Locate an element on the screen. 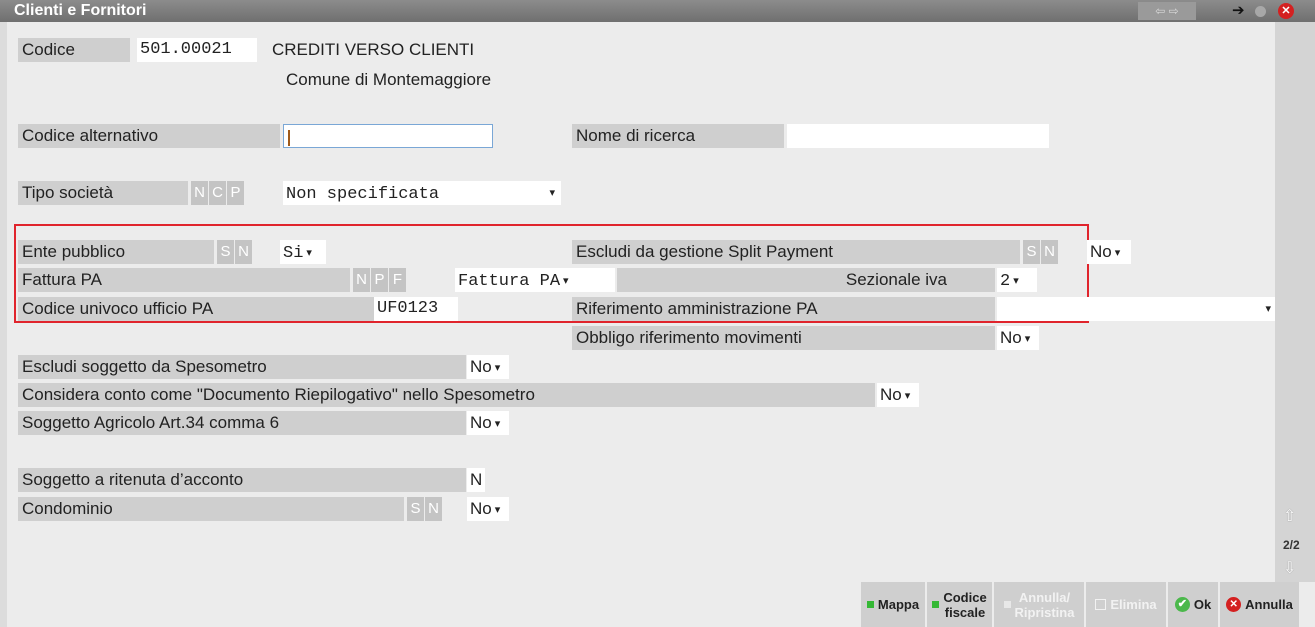 Image resolution: width=1315 pixels, height=627 pixels. codice-alternativo-label: Codice alternativo is located at coordinates (149, 136).